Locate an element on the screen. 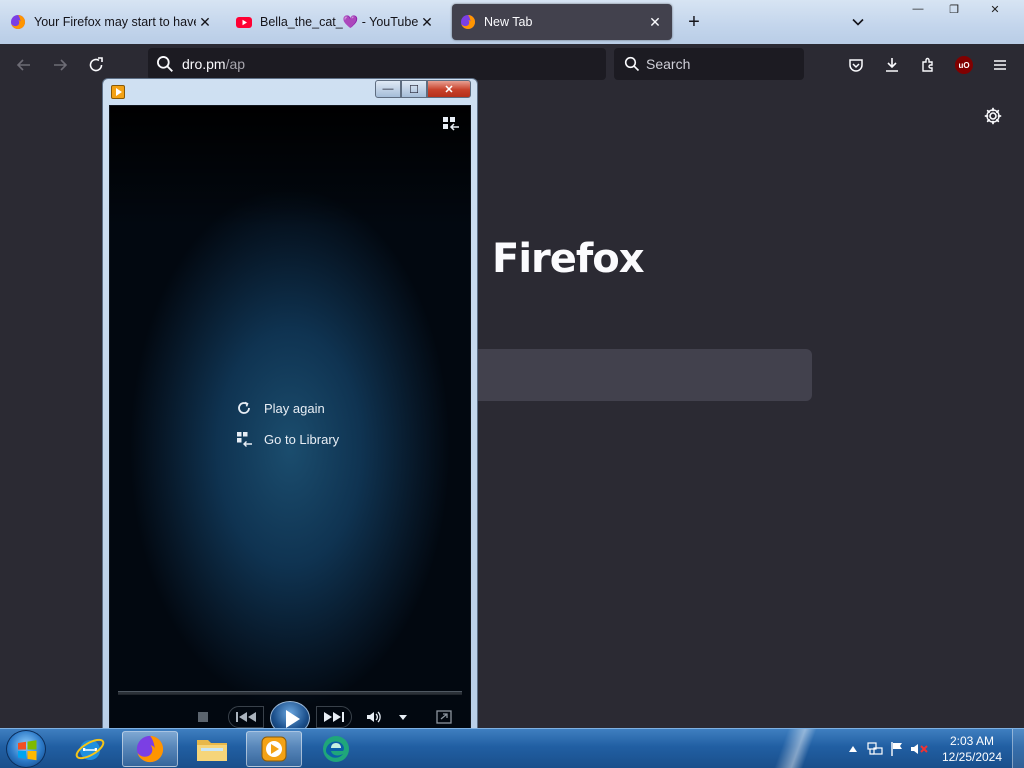 The image size is (1024, 768). clock-date: 12/25/2024 is located at coordinates (972, 757).